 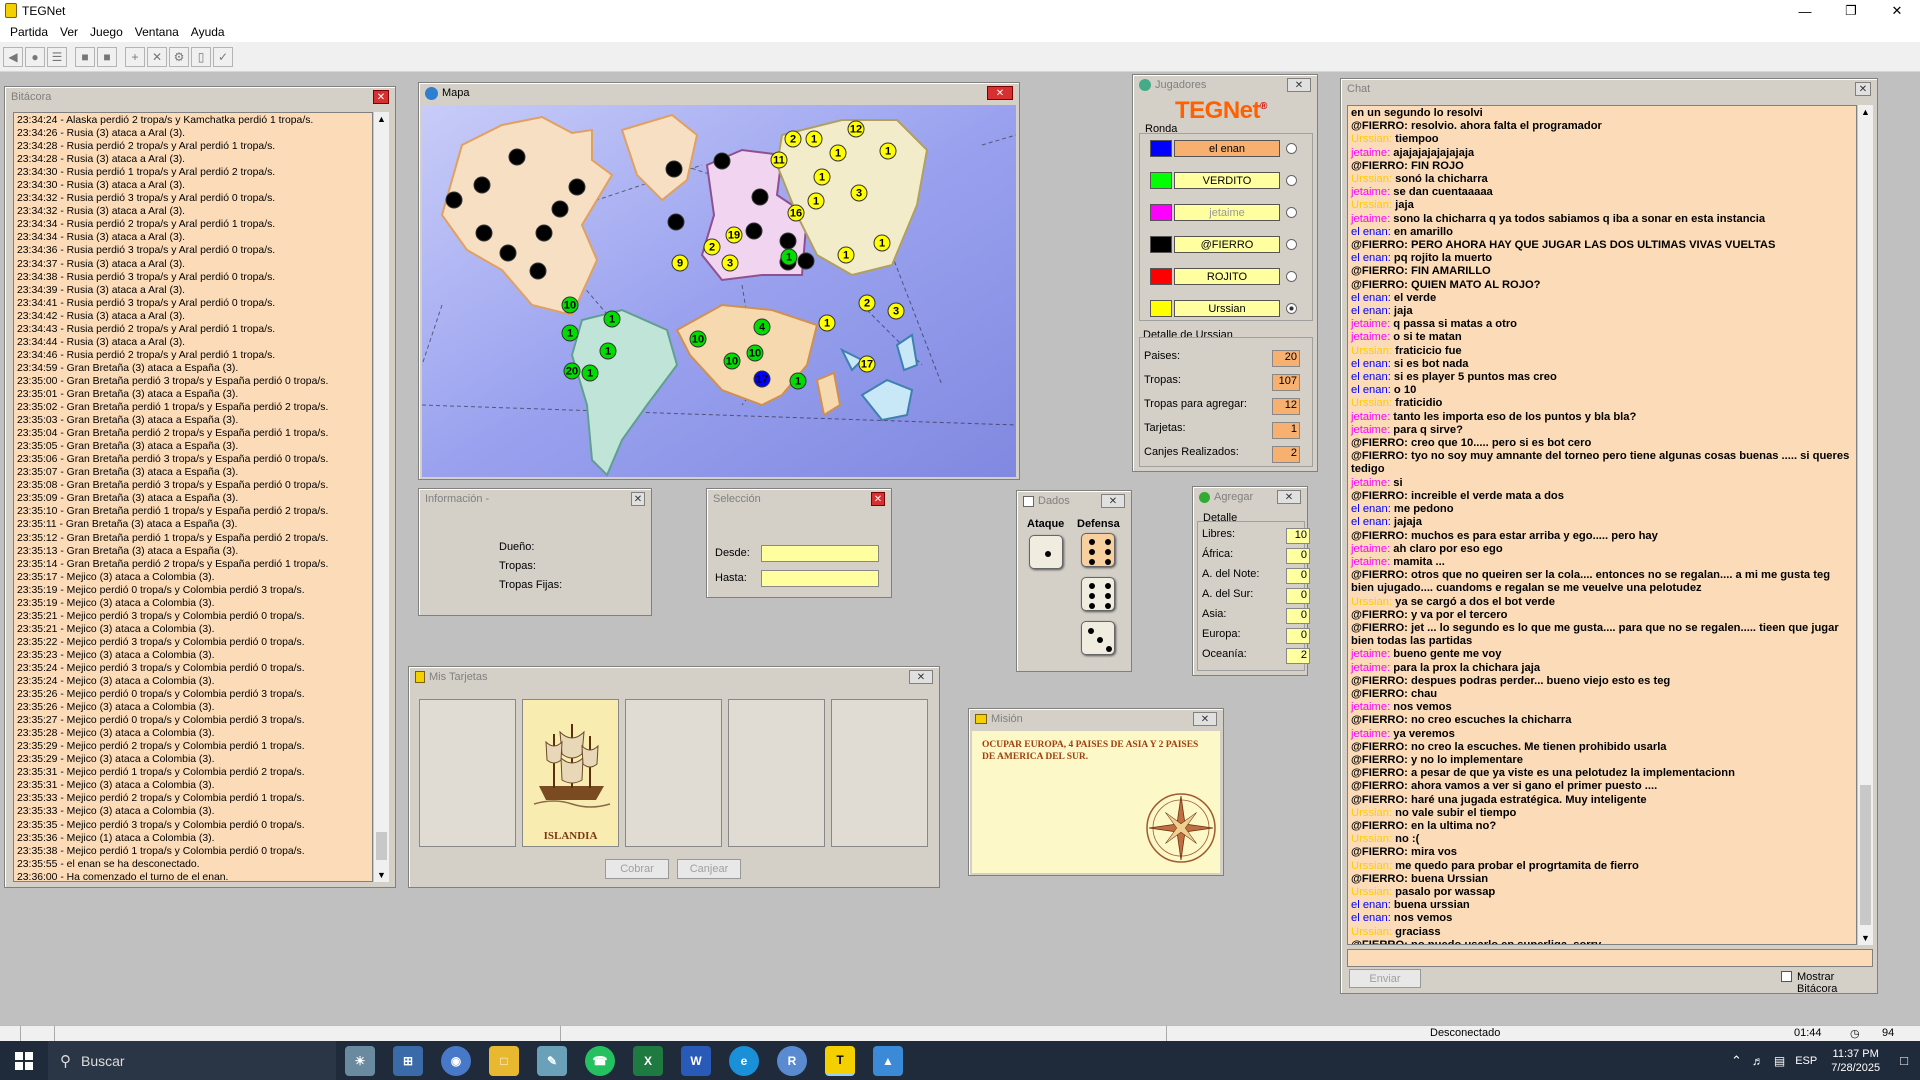 I want to click on mostrar-bitacora-checkbox, so click(x=1786, y=976).